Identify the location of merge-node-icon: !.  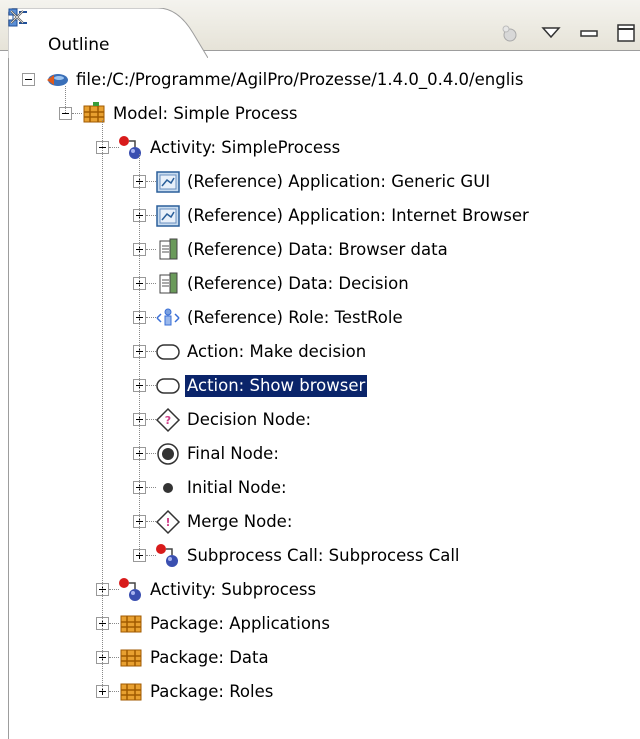
(168, 522).